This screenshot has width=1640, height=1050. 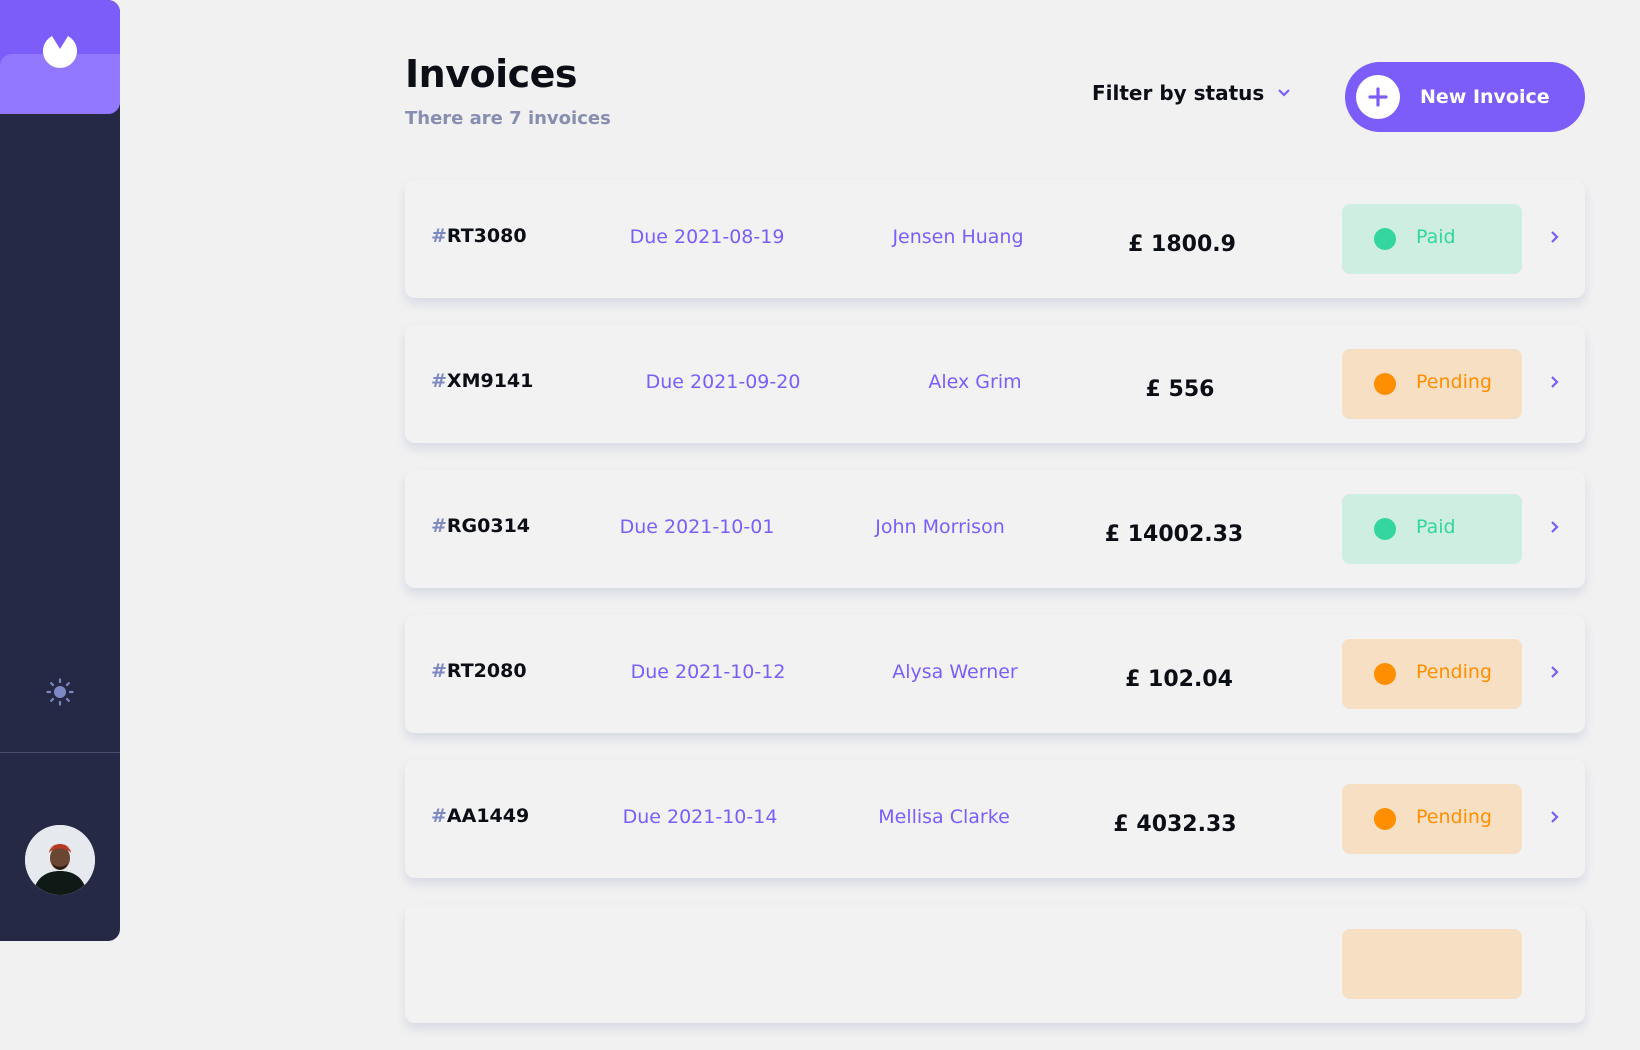 I want to click on sun-icon, so click(x=60, y=692).